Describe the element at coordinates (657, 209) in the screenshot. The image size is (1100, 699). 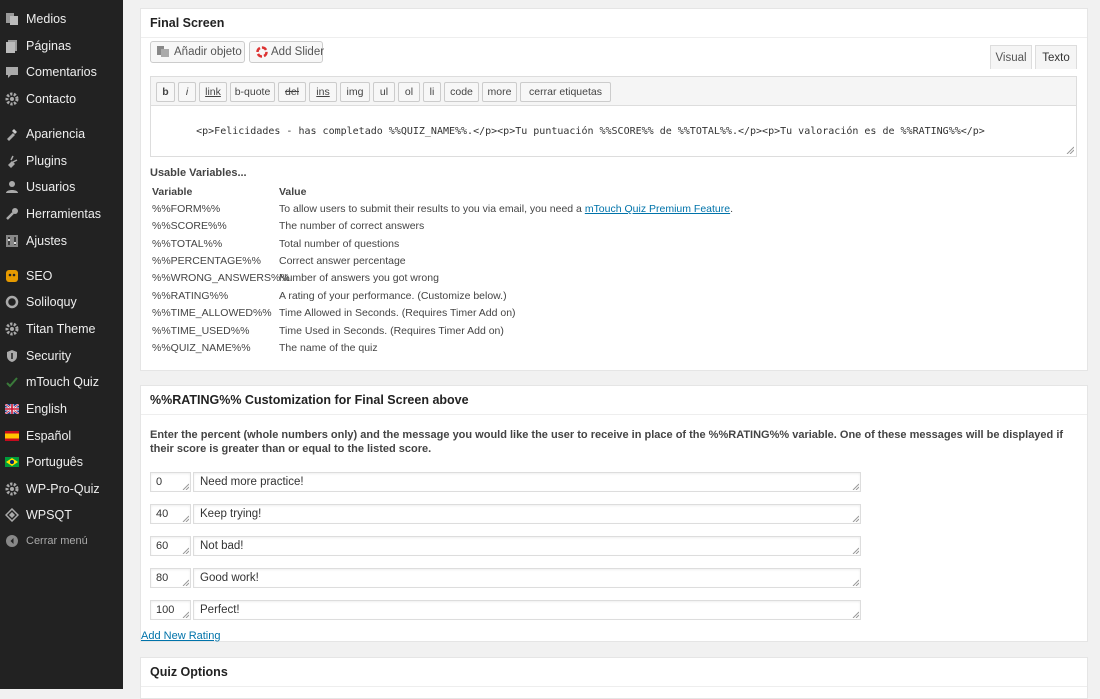
I see `premium-feature-link: mTouch Quiz Premium Feature` at that location.